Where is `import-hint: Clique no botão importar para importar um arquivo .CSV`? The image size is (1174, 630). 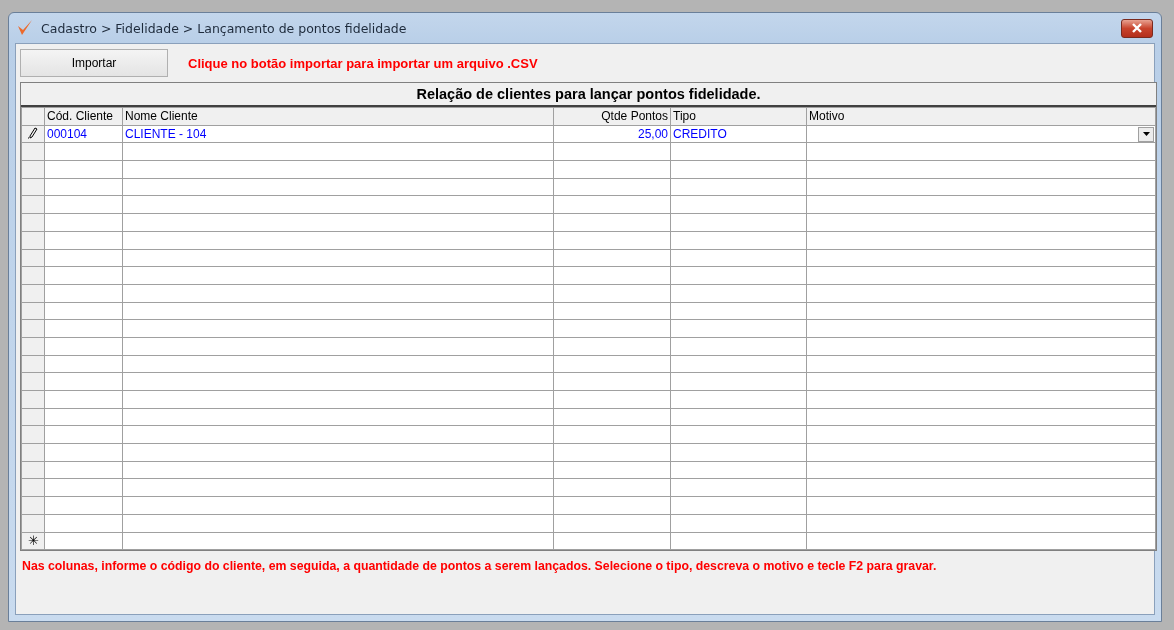
import-hint: Clique no botão importar para importar um arquivo .CSV is located at coordinates (363, 63).